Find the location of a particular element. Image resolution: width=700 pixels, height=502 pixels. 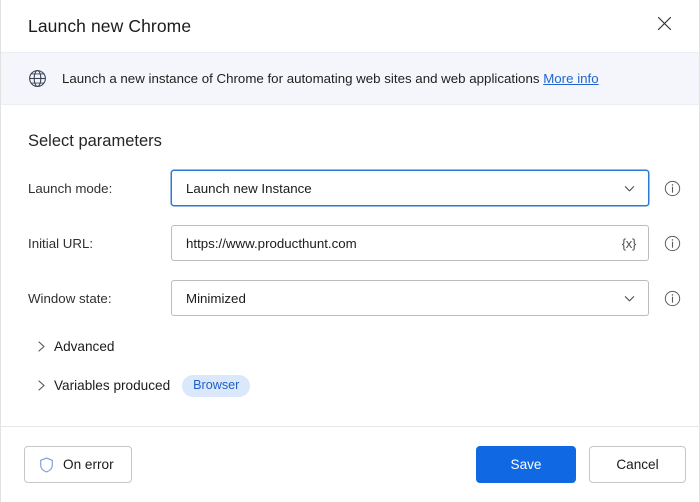

launch-mode-select: Launch new Instance is located at coordinates (410, 188).